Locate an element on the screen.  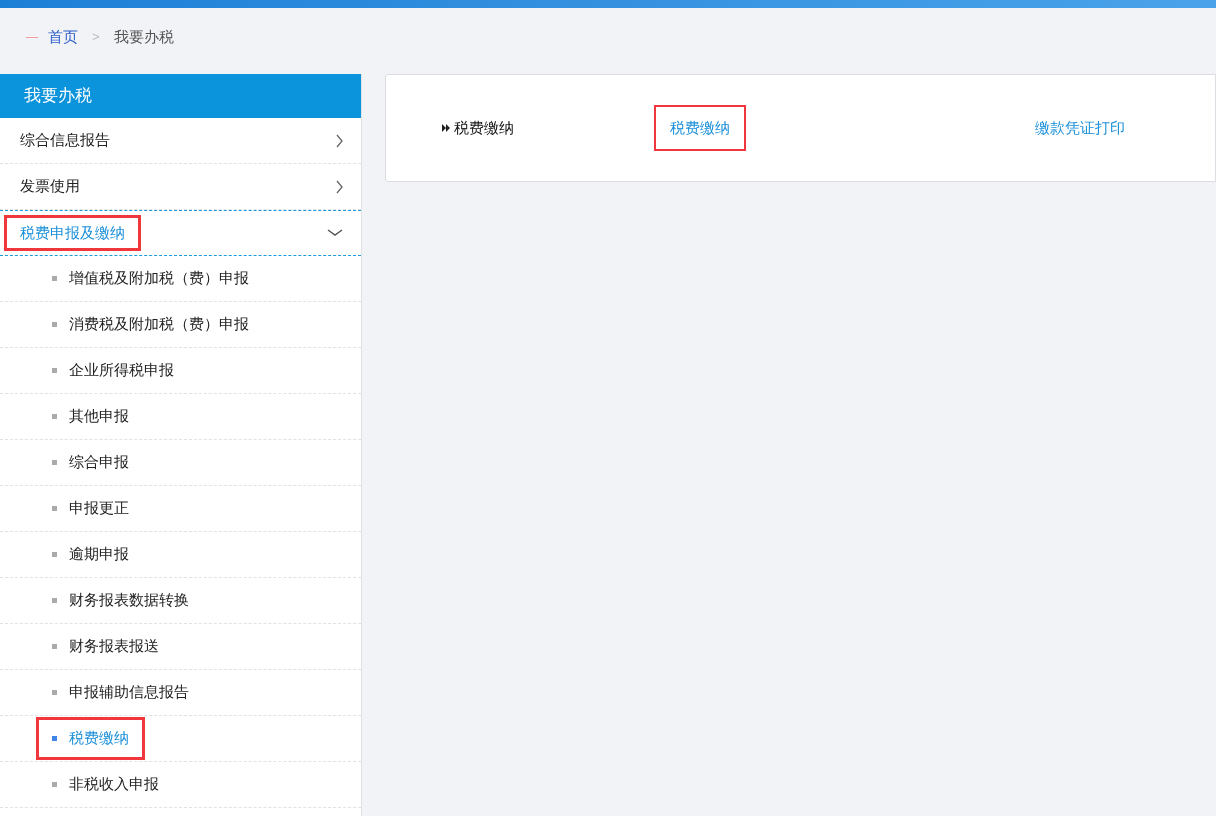
sidebar-subitem: 消费税及附加税（费）申报 is located at coordinates (150, 324).